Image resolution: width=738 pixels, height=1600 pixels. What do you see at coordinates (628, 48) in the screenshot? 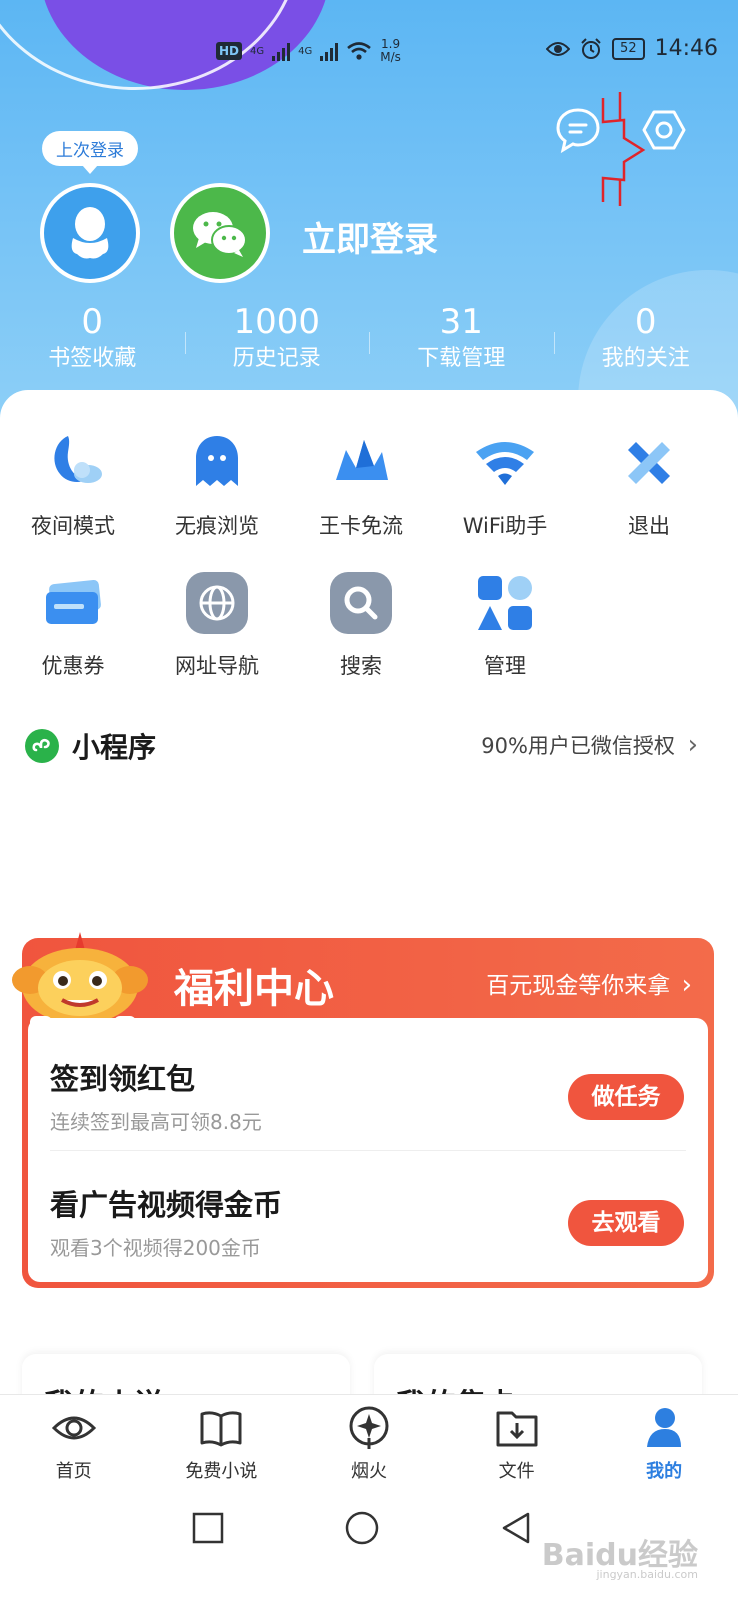
I see `battery-icon: 52` at bounding box center [628, 48].